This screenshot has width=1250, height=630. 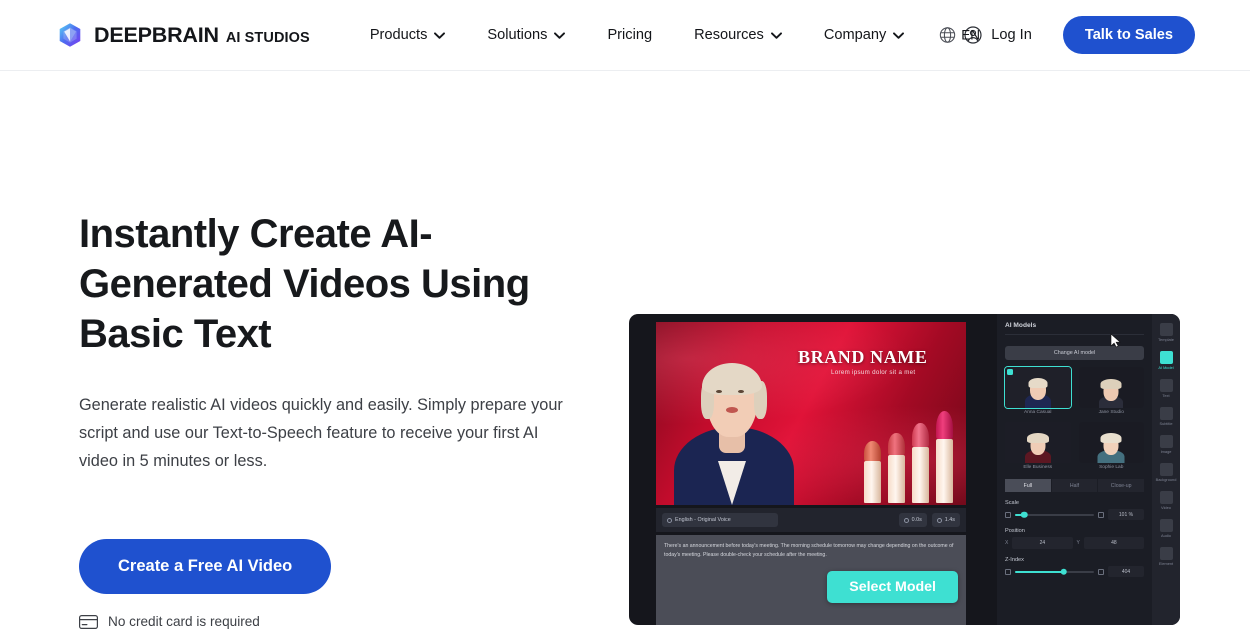 I want to click on position-y-axis-label: Y, so click(x=1078, y=543).